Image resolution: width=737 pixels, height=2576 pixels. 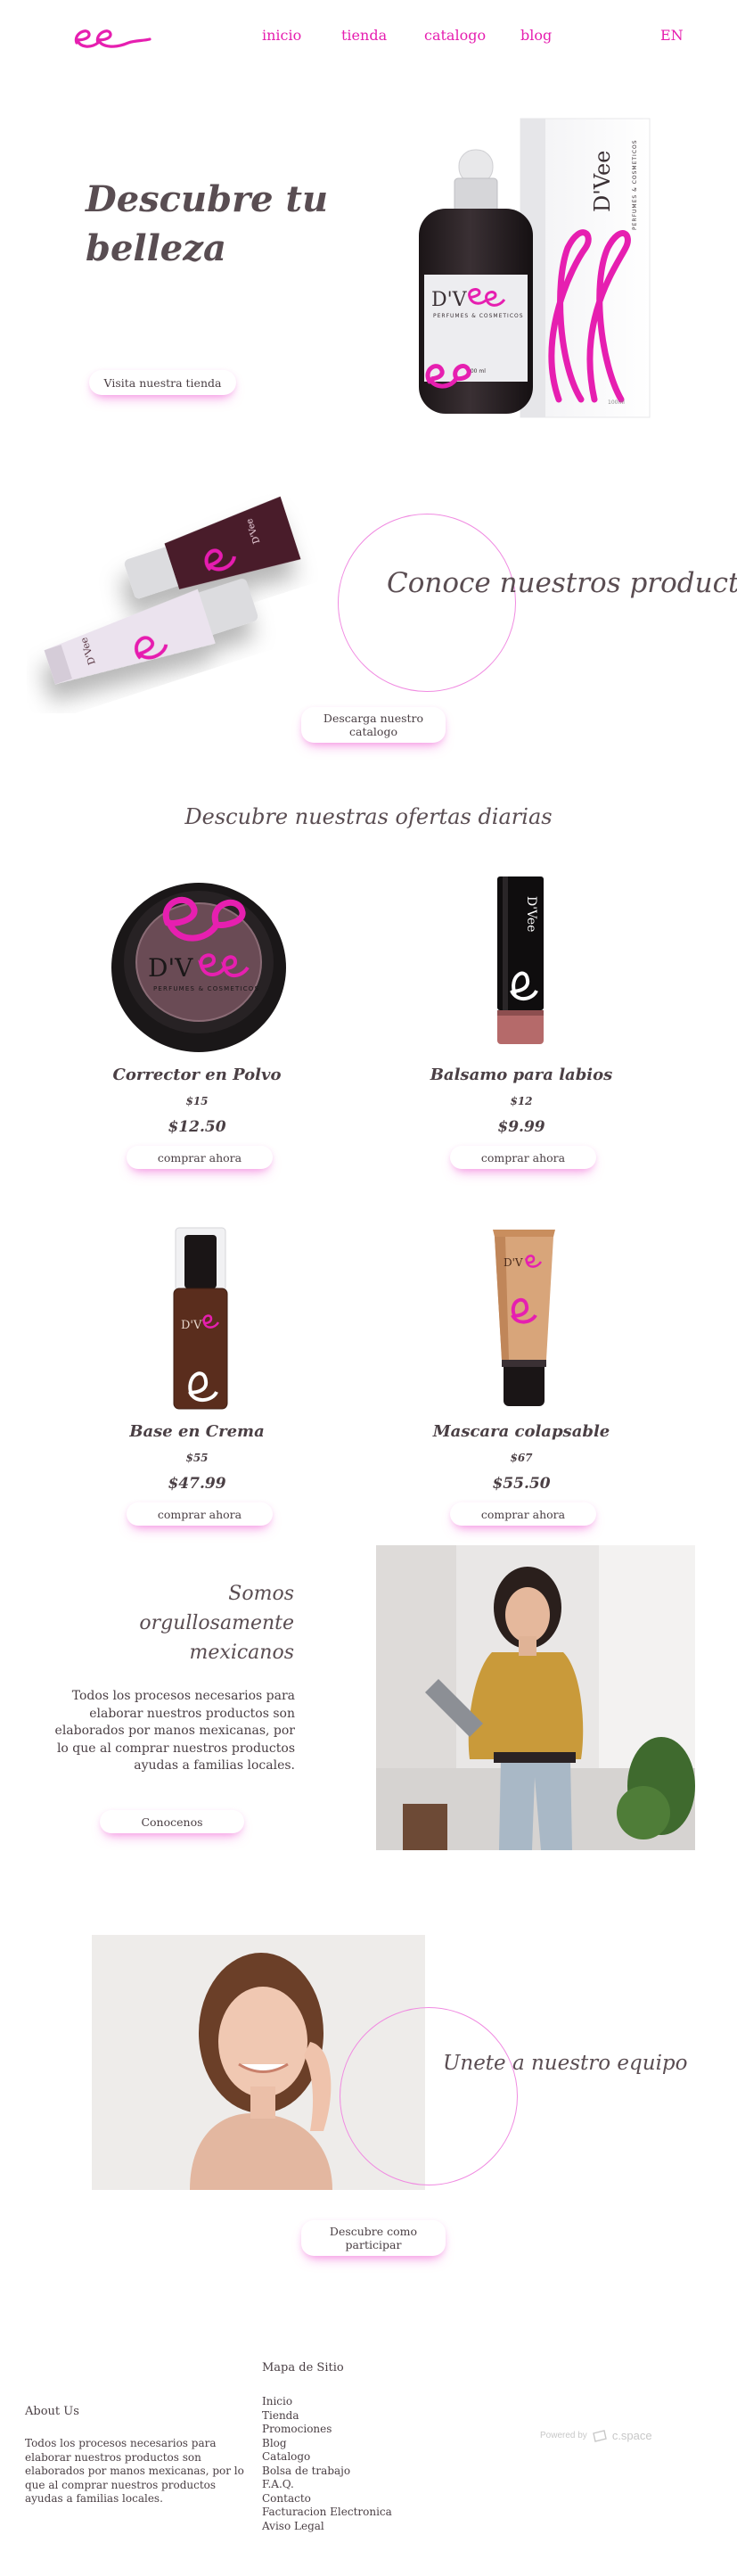 I want to click on footer-sitemap-title: Mapa de Sitio, so click(x=303, y=2367).